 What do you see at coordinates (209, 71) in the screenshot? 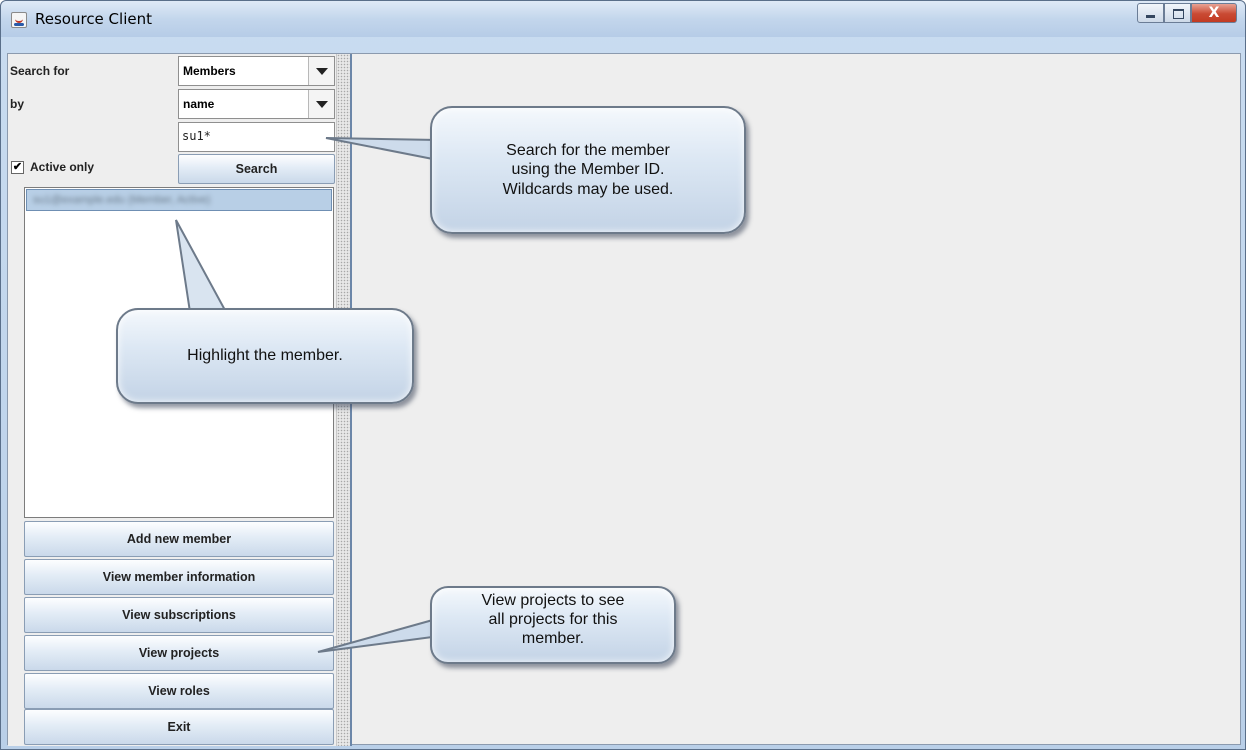
I see `search-for-value: Members` at bounding box center [209, 71].